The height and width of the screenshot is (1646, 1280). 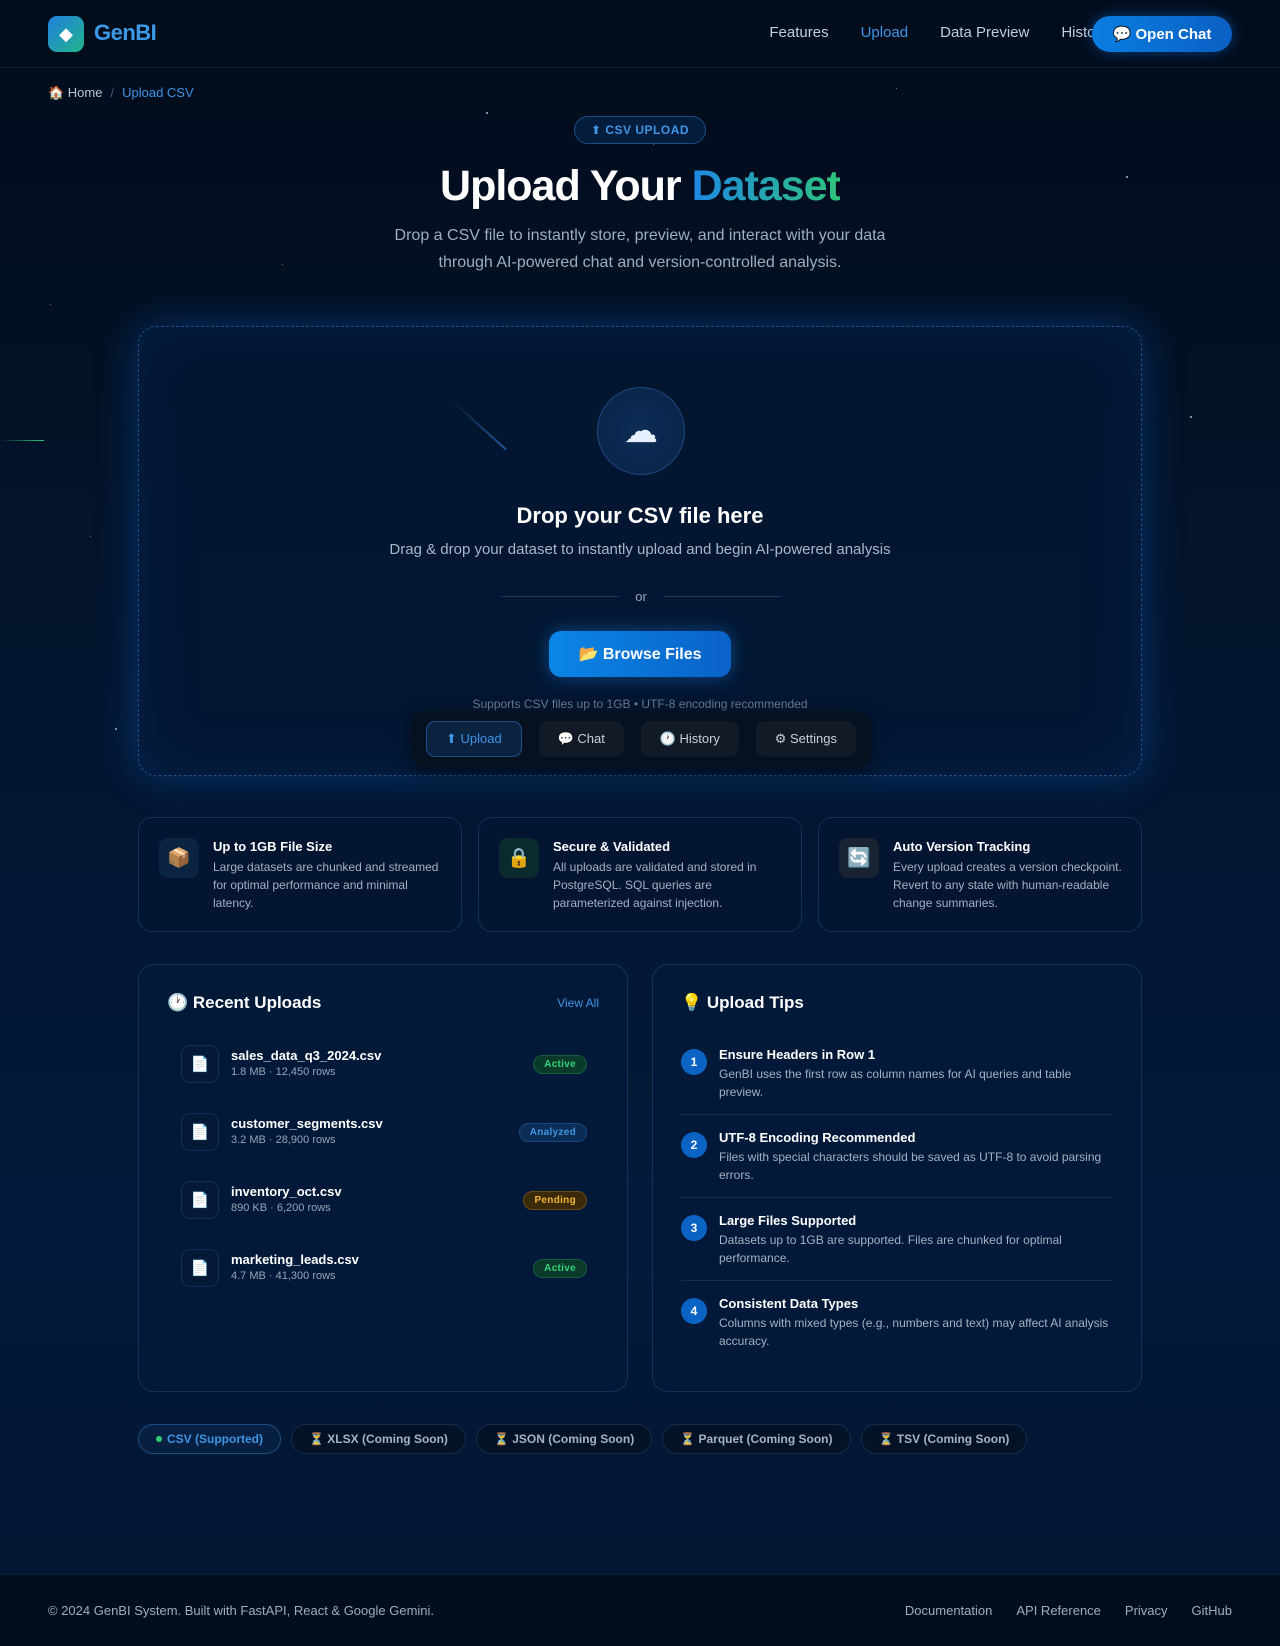 I want to click on tip-number: 1, so click(x=694, y=1062).